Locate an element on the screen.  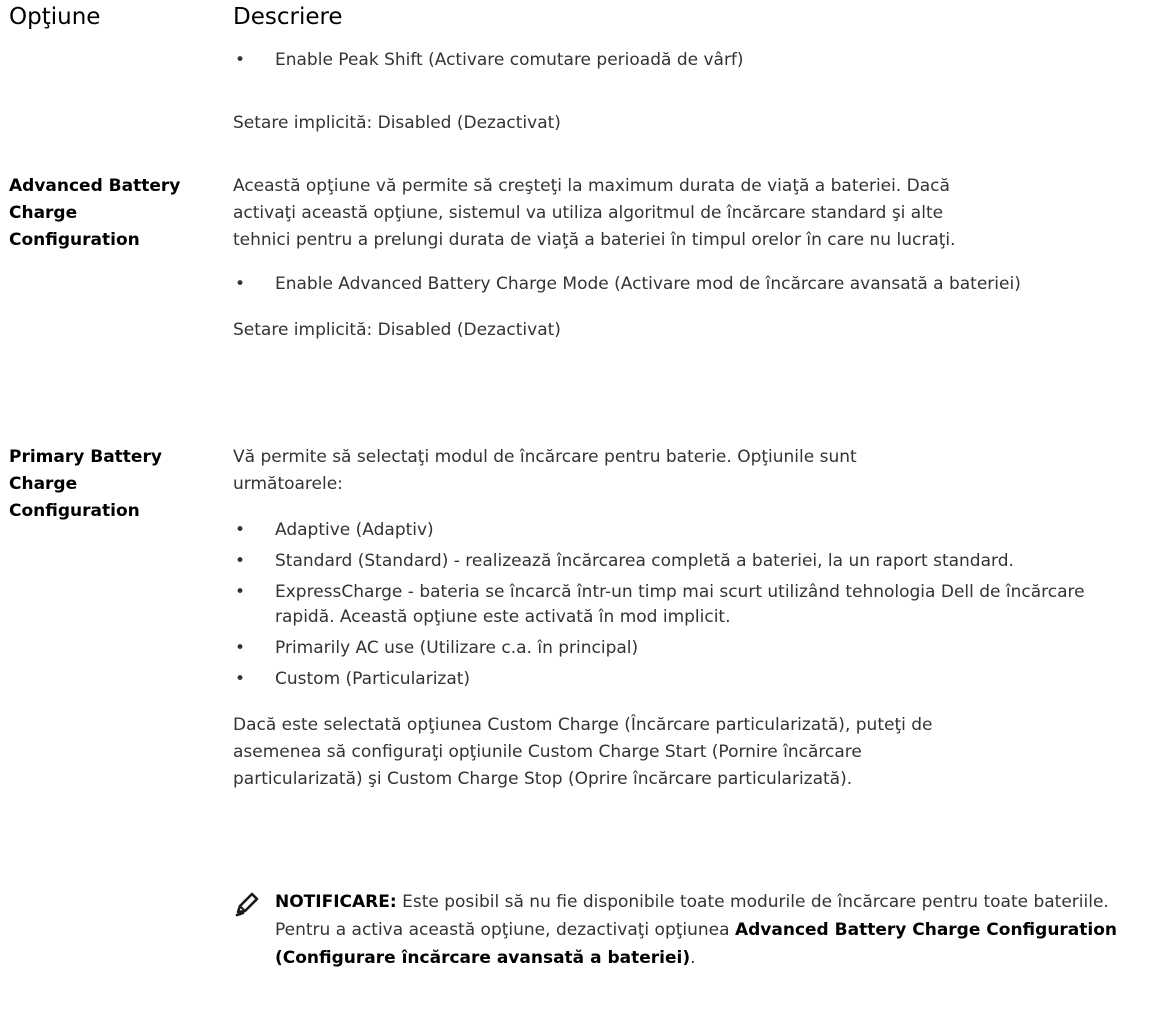
list-item: • Custom (Particularizat) is located at coordinates (673, 679).